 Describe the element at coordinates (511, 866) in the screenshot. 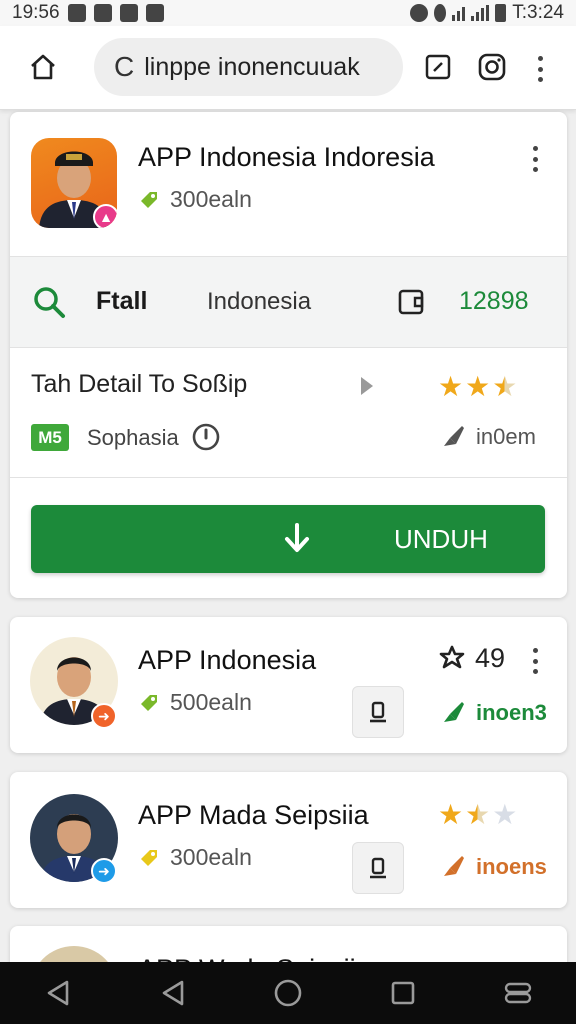

I see `app-tag: inoens` at that location.